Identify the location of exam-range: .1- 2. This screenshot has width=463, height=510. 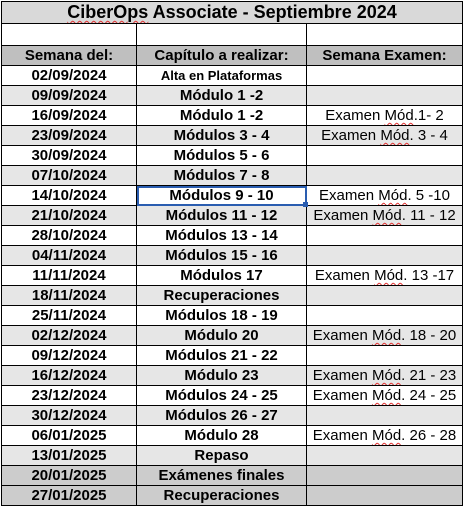
(428, 115).